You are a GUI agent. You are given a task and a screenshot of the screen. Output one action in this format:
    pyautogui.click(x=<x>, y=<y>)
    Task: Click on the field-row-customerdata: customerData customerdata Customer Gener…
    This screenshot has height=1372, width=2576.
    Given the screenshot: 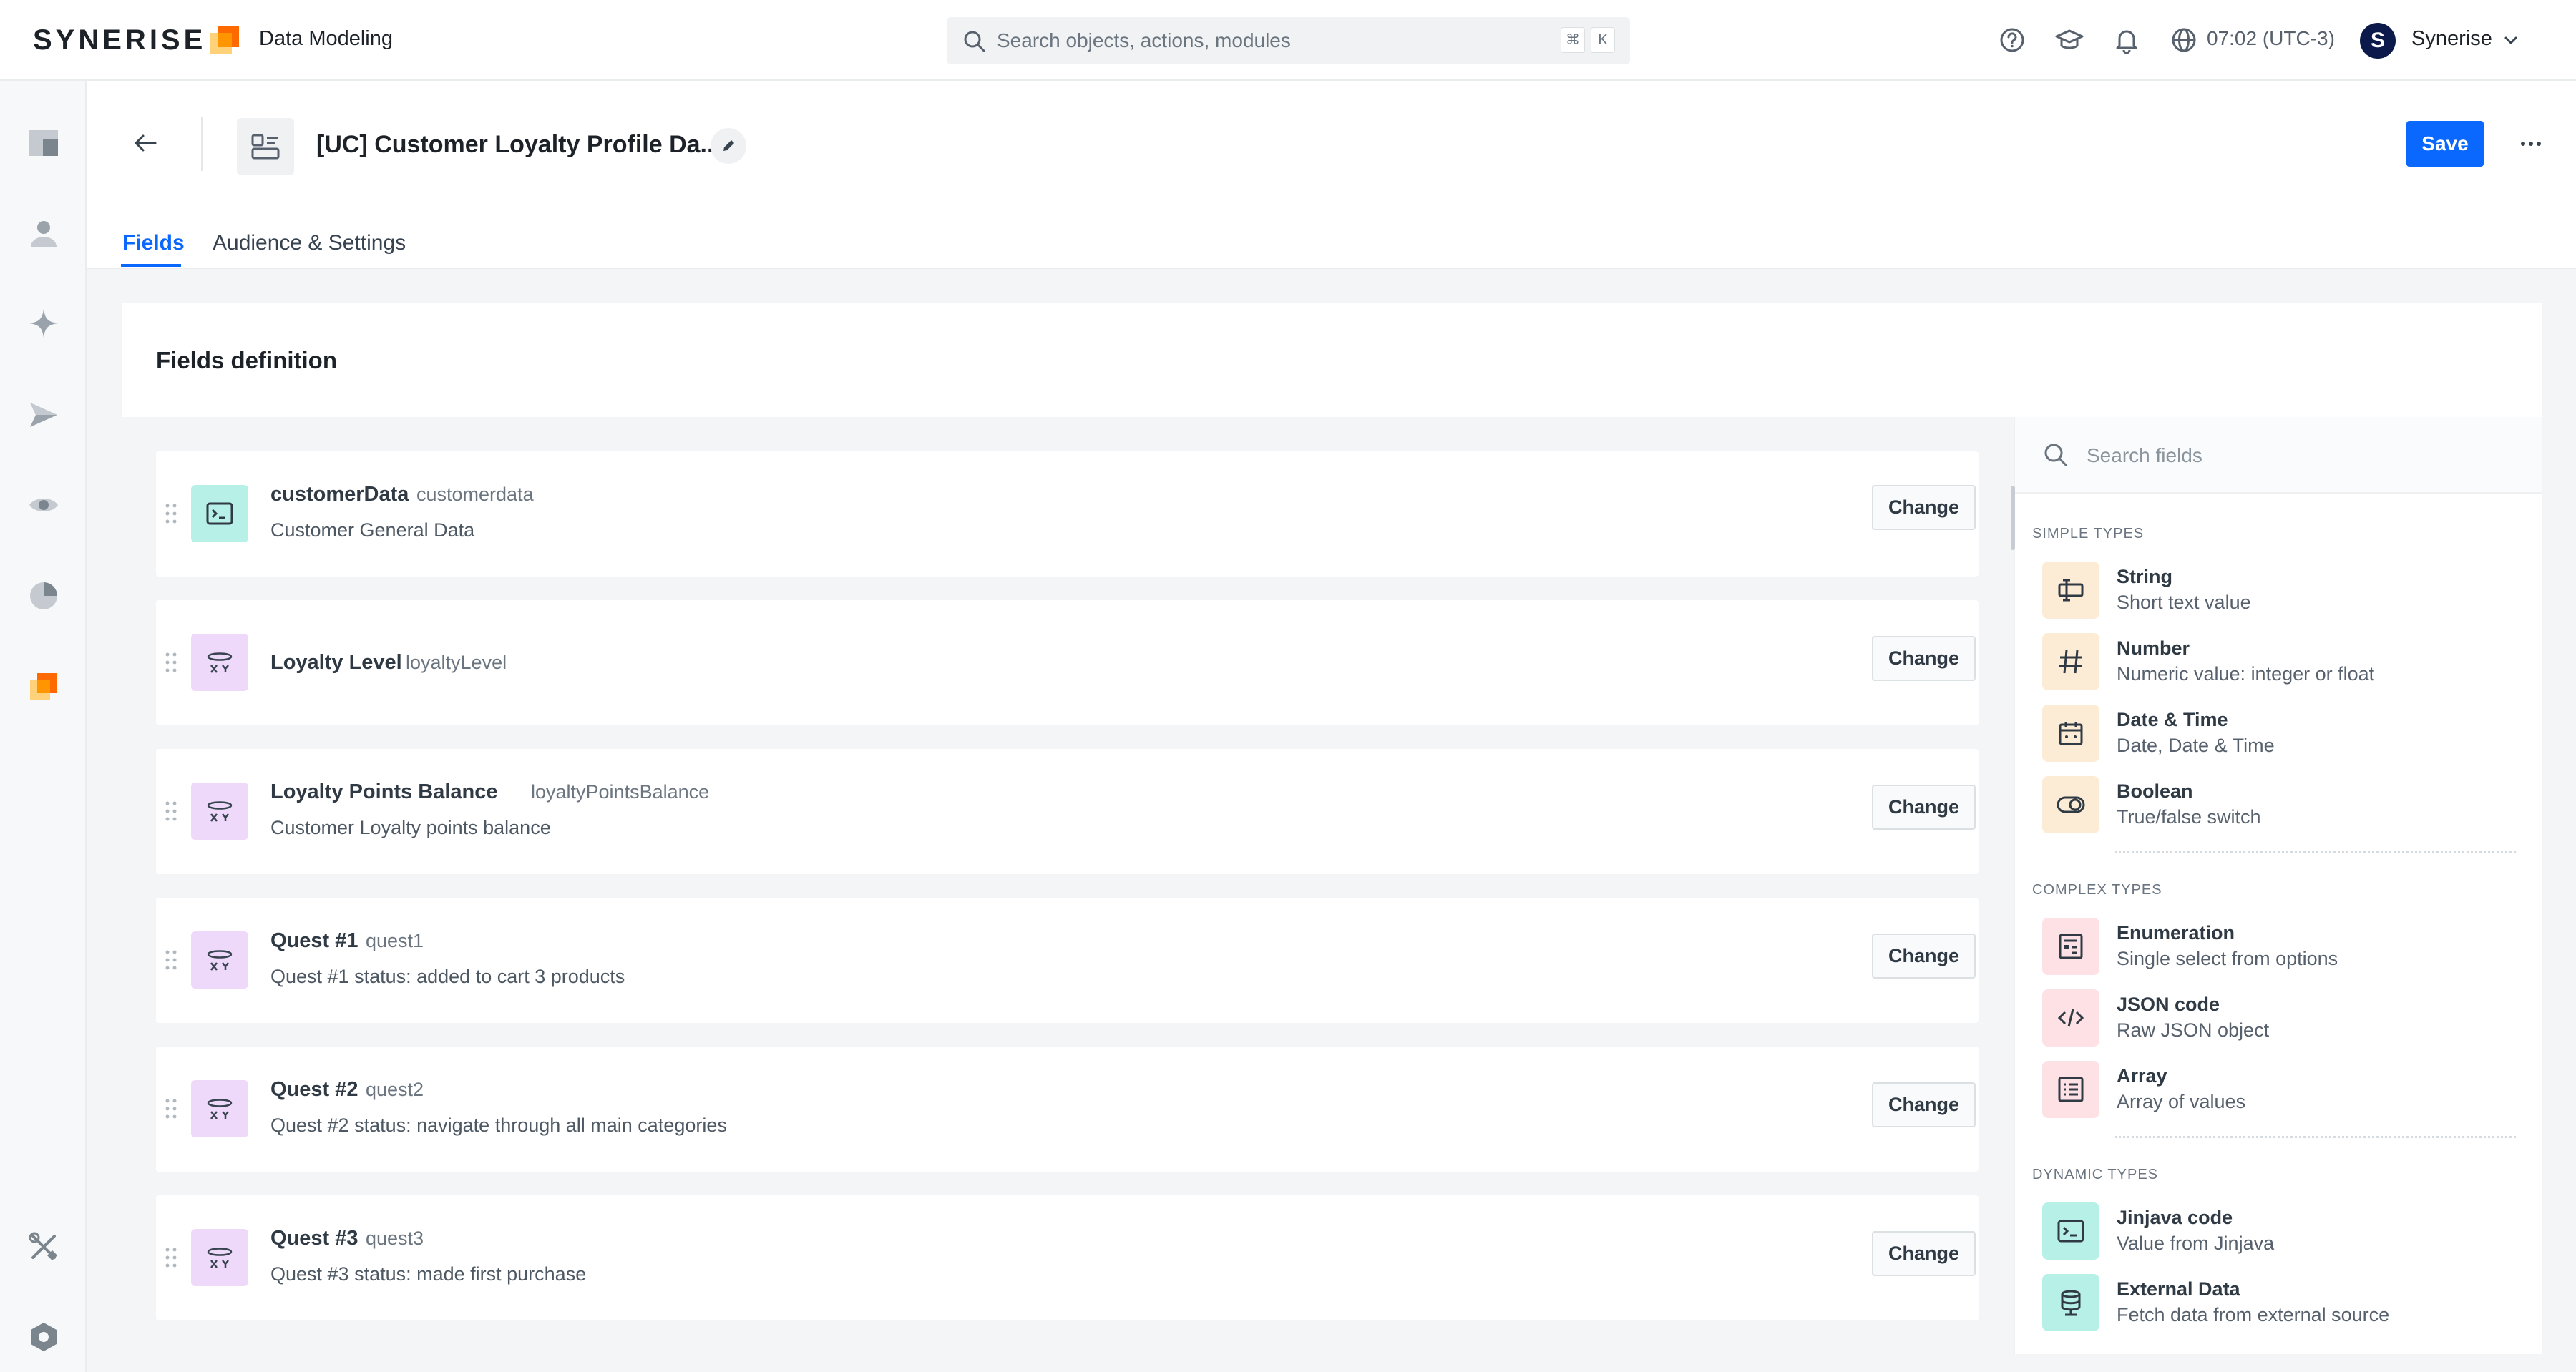 What is the action you would take?
    pyautogui.click(x=1067, y=514)
    